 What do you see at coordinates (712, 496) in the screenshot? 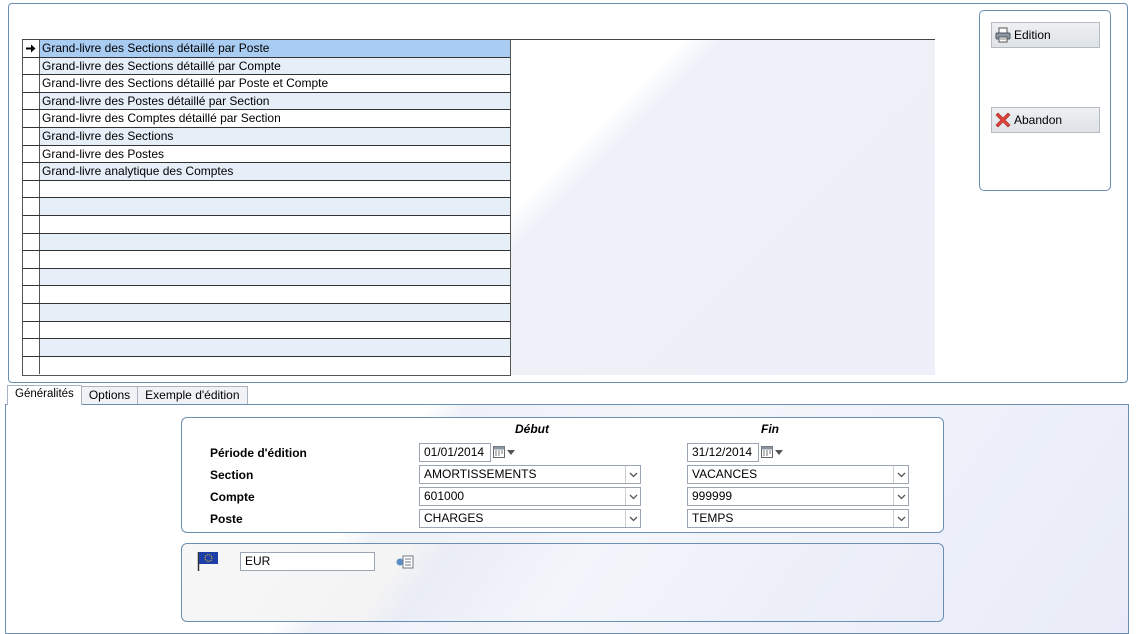
I see `compte-fin-value: 999999` at bounding box center [712, 496].